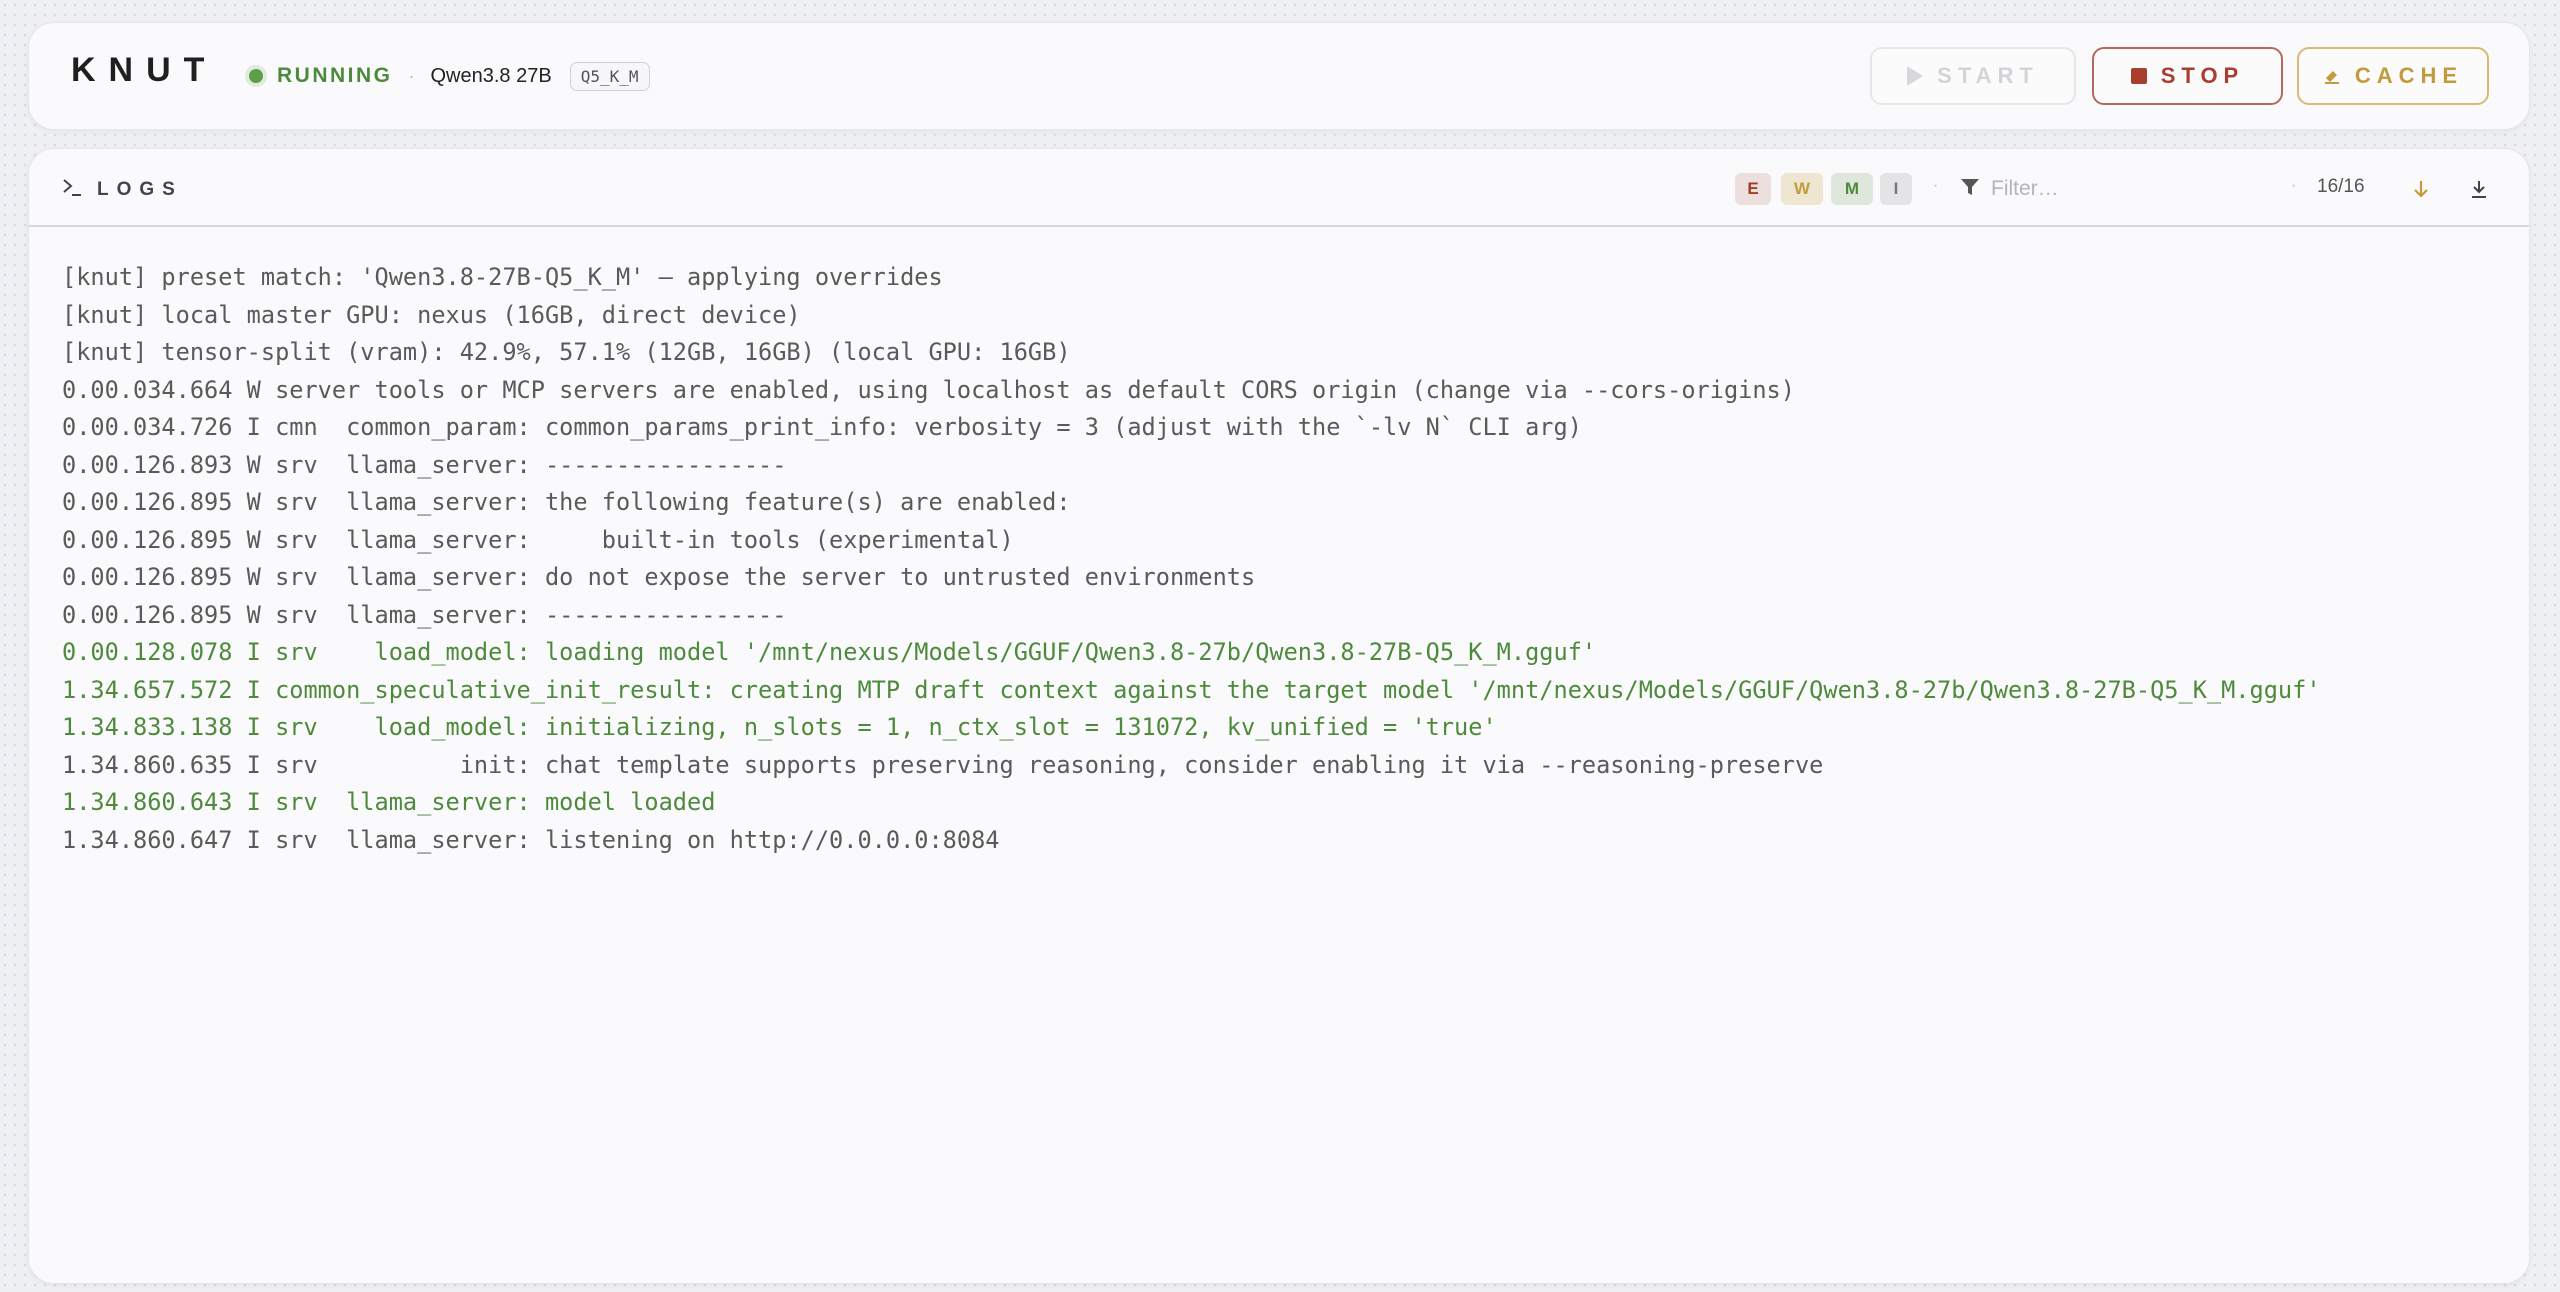  What do you see at coordinates (140, 189) in the screenshot?
I see `logs-title-label: LOGS` at bounding box center [140, 189].